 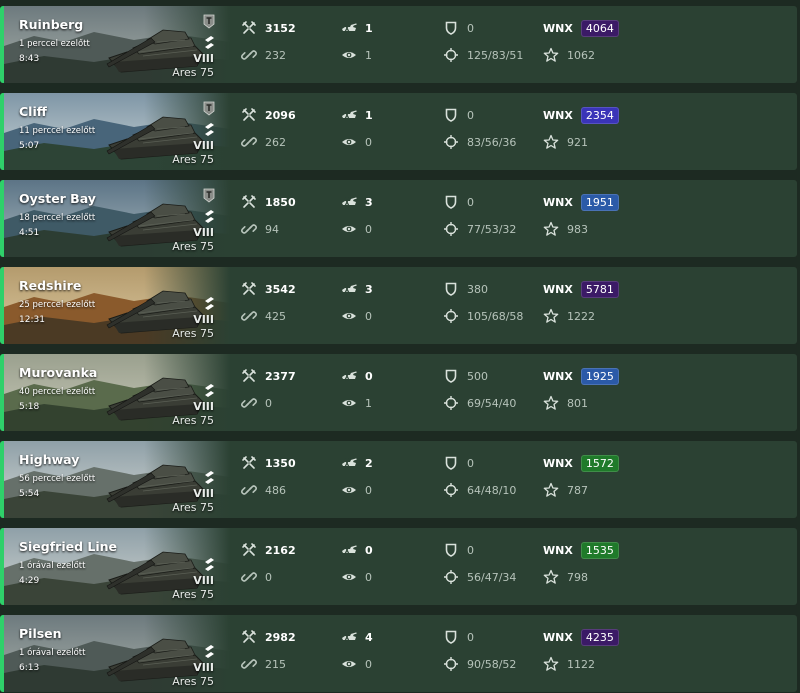 I want to click on battle-time-ago: 40 perccel ezelőtt, so click(x=57, y=392).